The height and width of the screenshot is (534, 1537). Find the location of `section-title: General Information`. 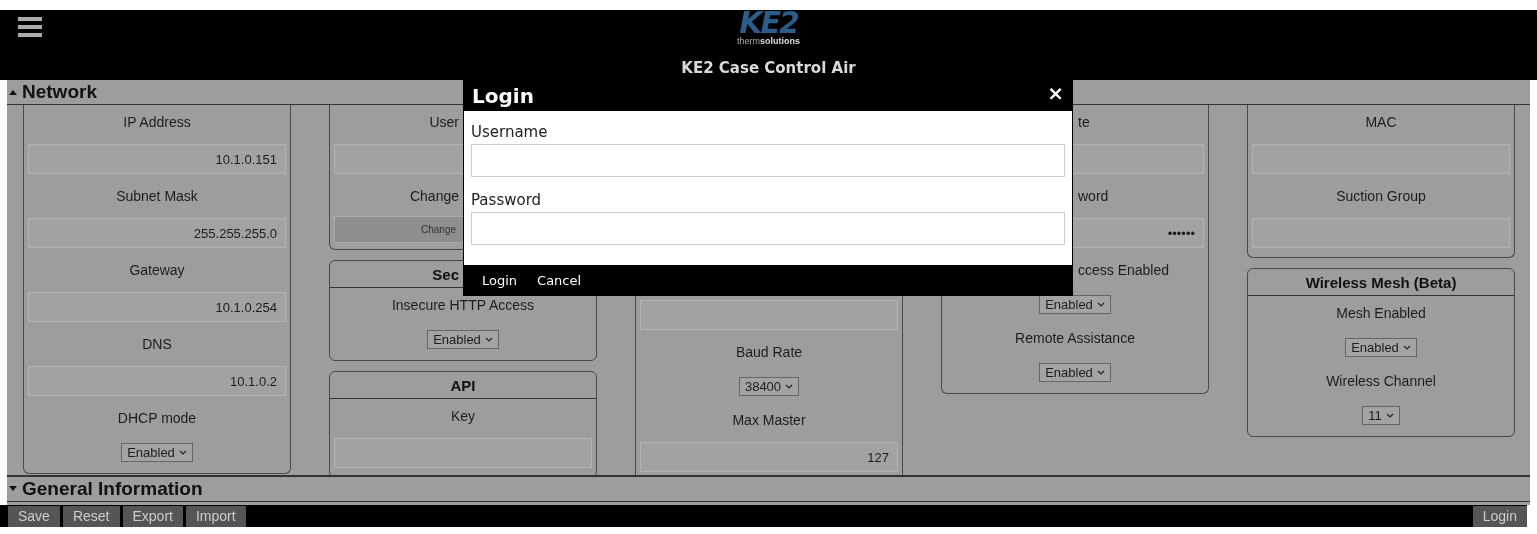

section-title: General Information is located at coordinates (112, 489).